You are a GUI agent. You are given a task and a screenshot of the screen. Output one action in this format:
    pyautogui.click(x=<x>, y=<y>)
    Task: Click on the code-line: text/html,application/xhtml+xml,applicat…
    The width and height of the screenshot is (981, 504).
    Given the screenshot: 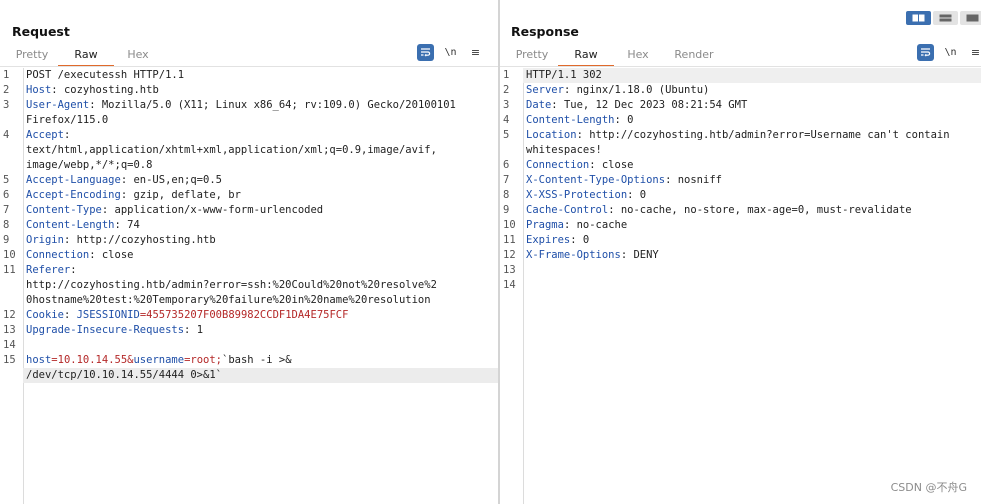 What is the action you would take?
    pyautogui.click(x=249, y=150)
    